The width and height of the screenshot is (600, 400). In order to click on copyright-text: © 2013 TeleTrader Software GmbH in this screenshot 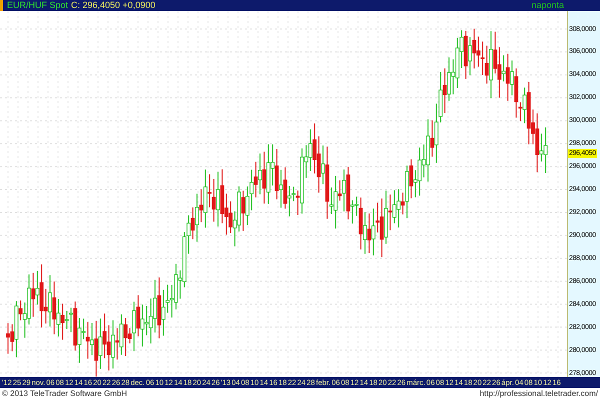, I will do `click(65, 394)`.